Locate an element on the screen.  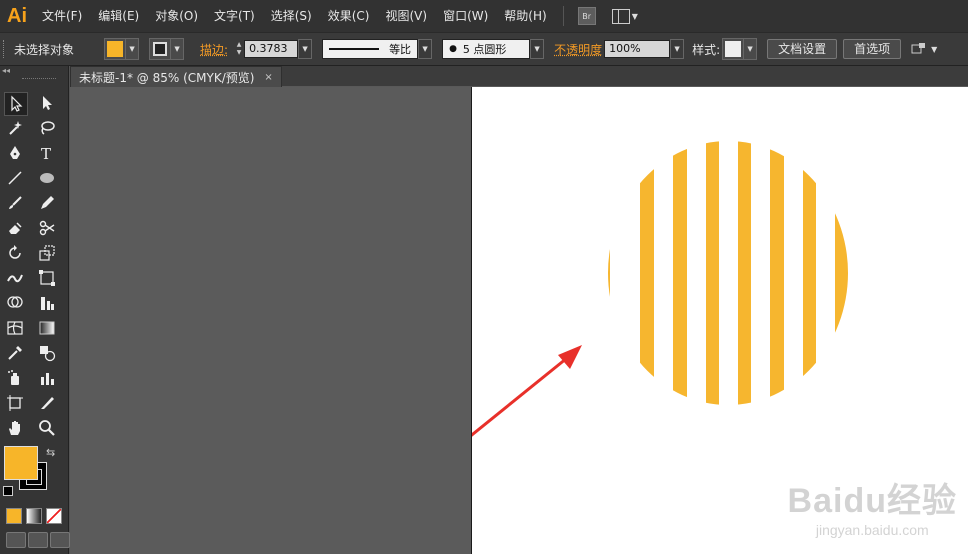
align-options-button: ▼ is located at coordinates (924, 49).